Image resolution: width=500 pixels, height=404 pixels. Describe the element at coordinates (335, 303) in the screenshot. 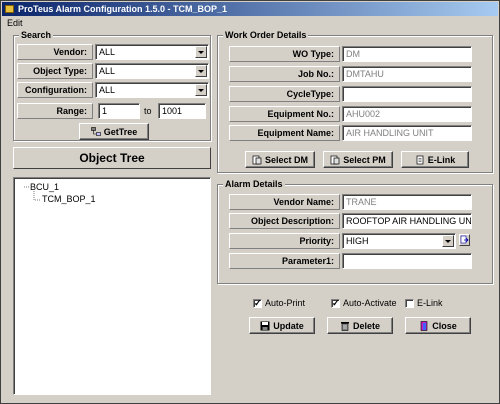

I see `auto-activate-check` at that location.